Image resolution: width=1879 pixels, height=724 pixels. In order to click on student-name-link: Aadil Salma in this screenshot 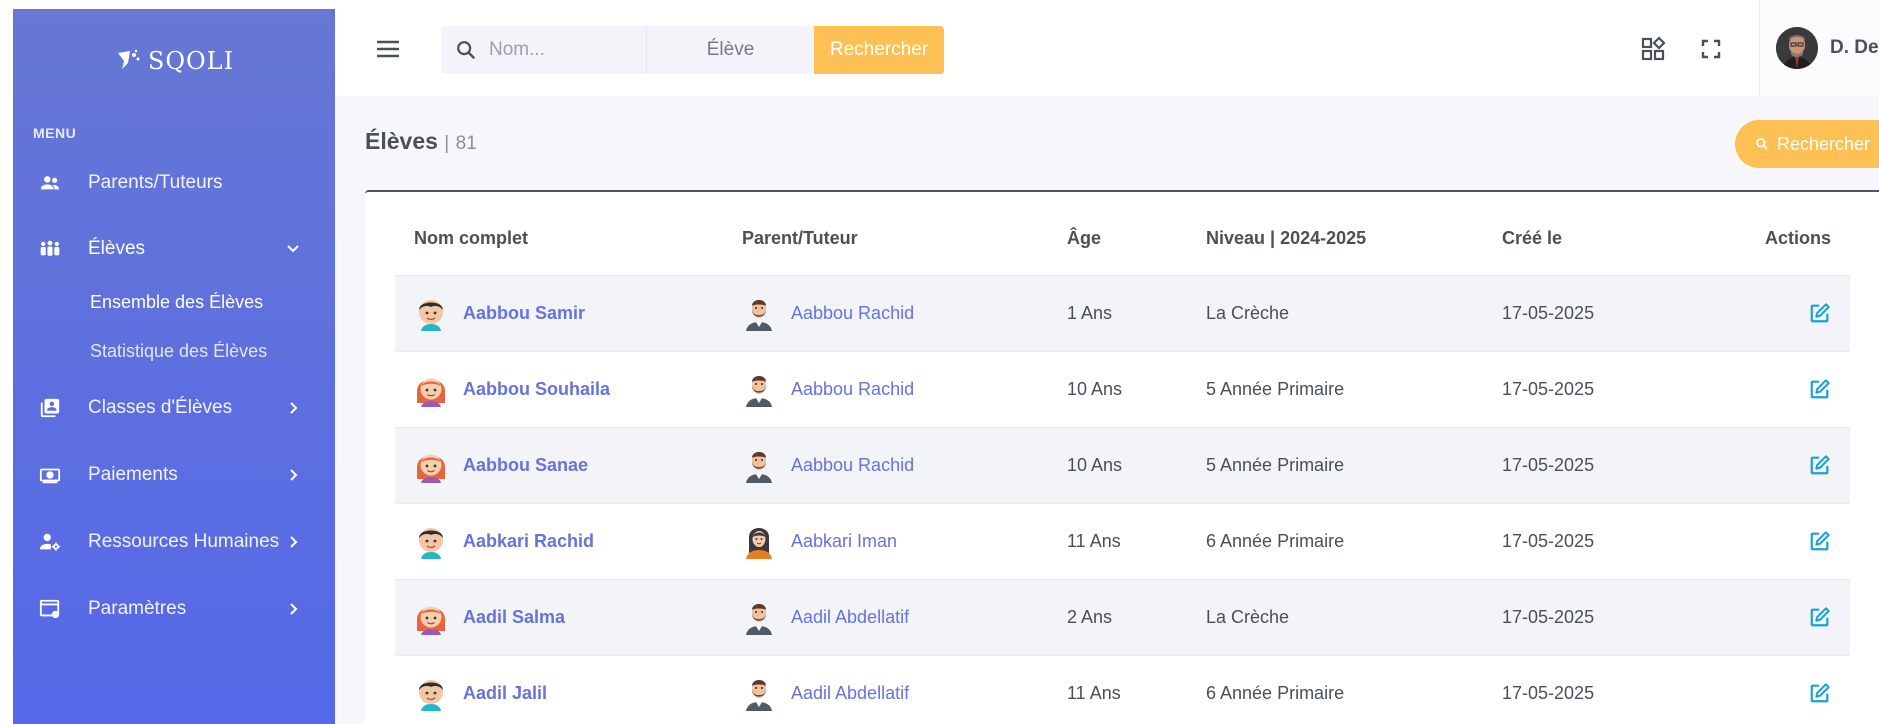, I will do `click(514, 617)`.